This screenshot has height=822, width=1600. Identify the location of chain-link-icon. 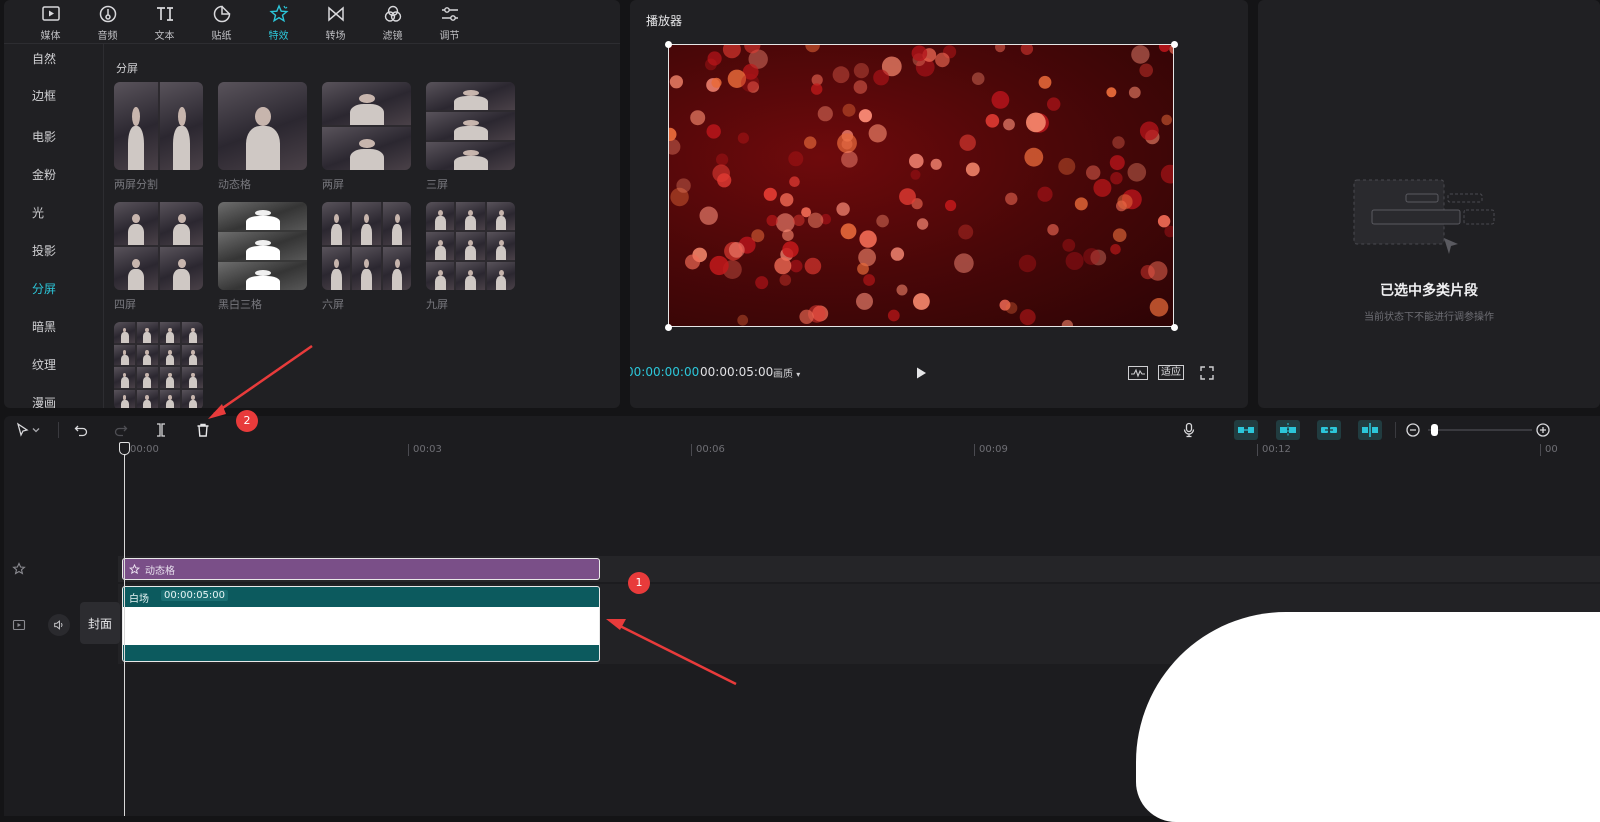
(1329, 430).